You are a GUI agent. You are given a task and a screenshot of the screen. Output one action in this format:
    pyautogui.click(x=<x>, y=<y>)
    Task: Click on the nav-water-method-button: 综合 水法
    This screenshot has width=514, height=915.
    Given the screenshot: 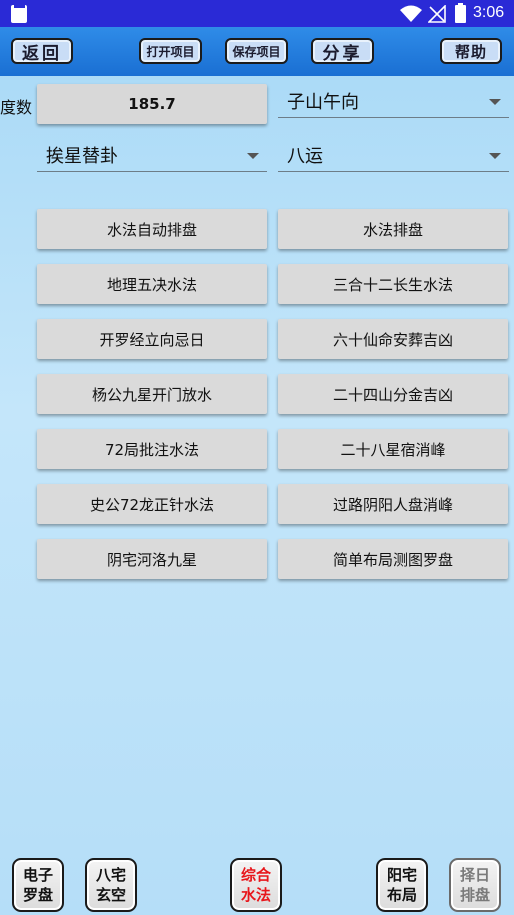 What is the action you would take?
    pyautogui.click(x=256, y=885)
    